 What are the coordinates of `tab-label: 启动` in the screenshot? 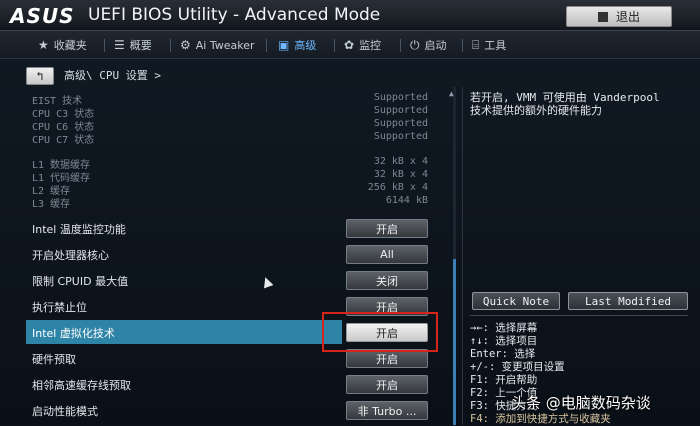 It's located at (435, 45).